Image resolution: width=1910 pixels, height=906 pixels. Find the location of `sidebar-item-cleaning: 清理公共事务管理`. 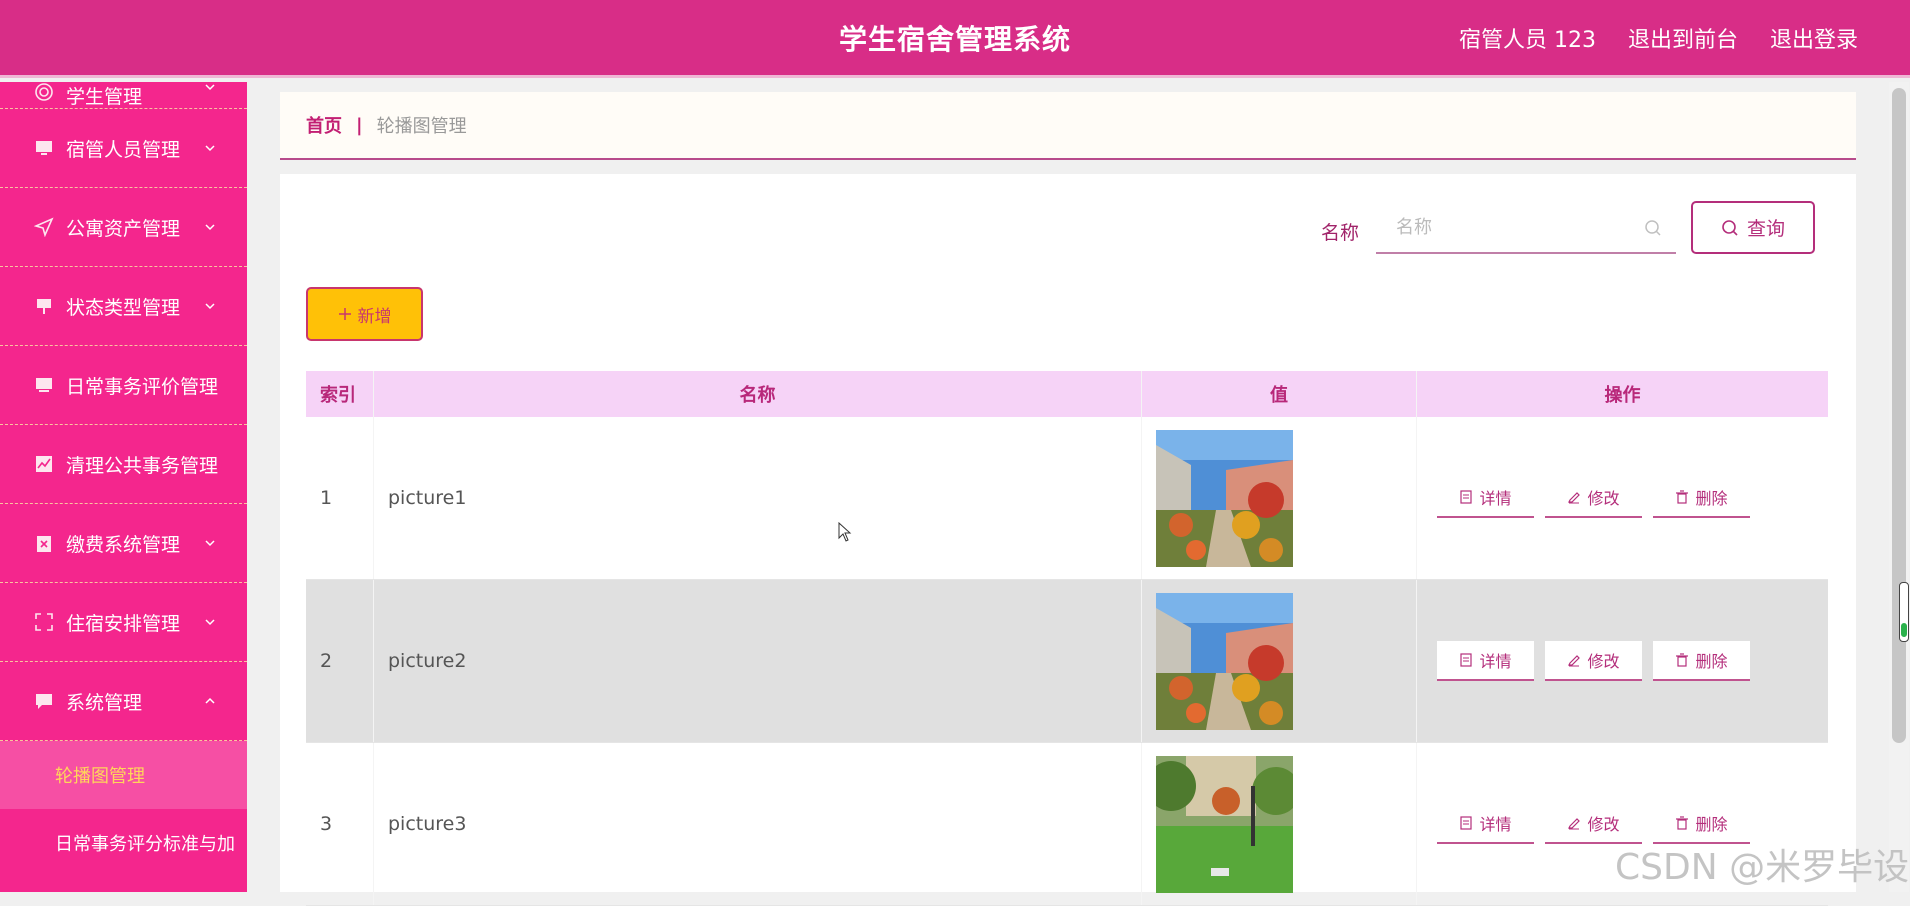

sidebar-item-cleaning: 清理公共事务管理 is located at coordinates (123, 464).